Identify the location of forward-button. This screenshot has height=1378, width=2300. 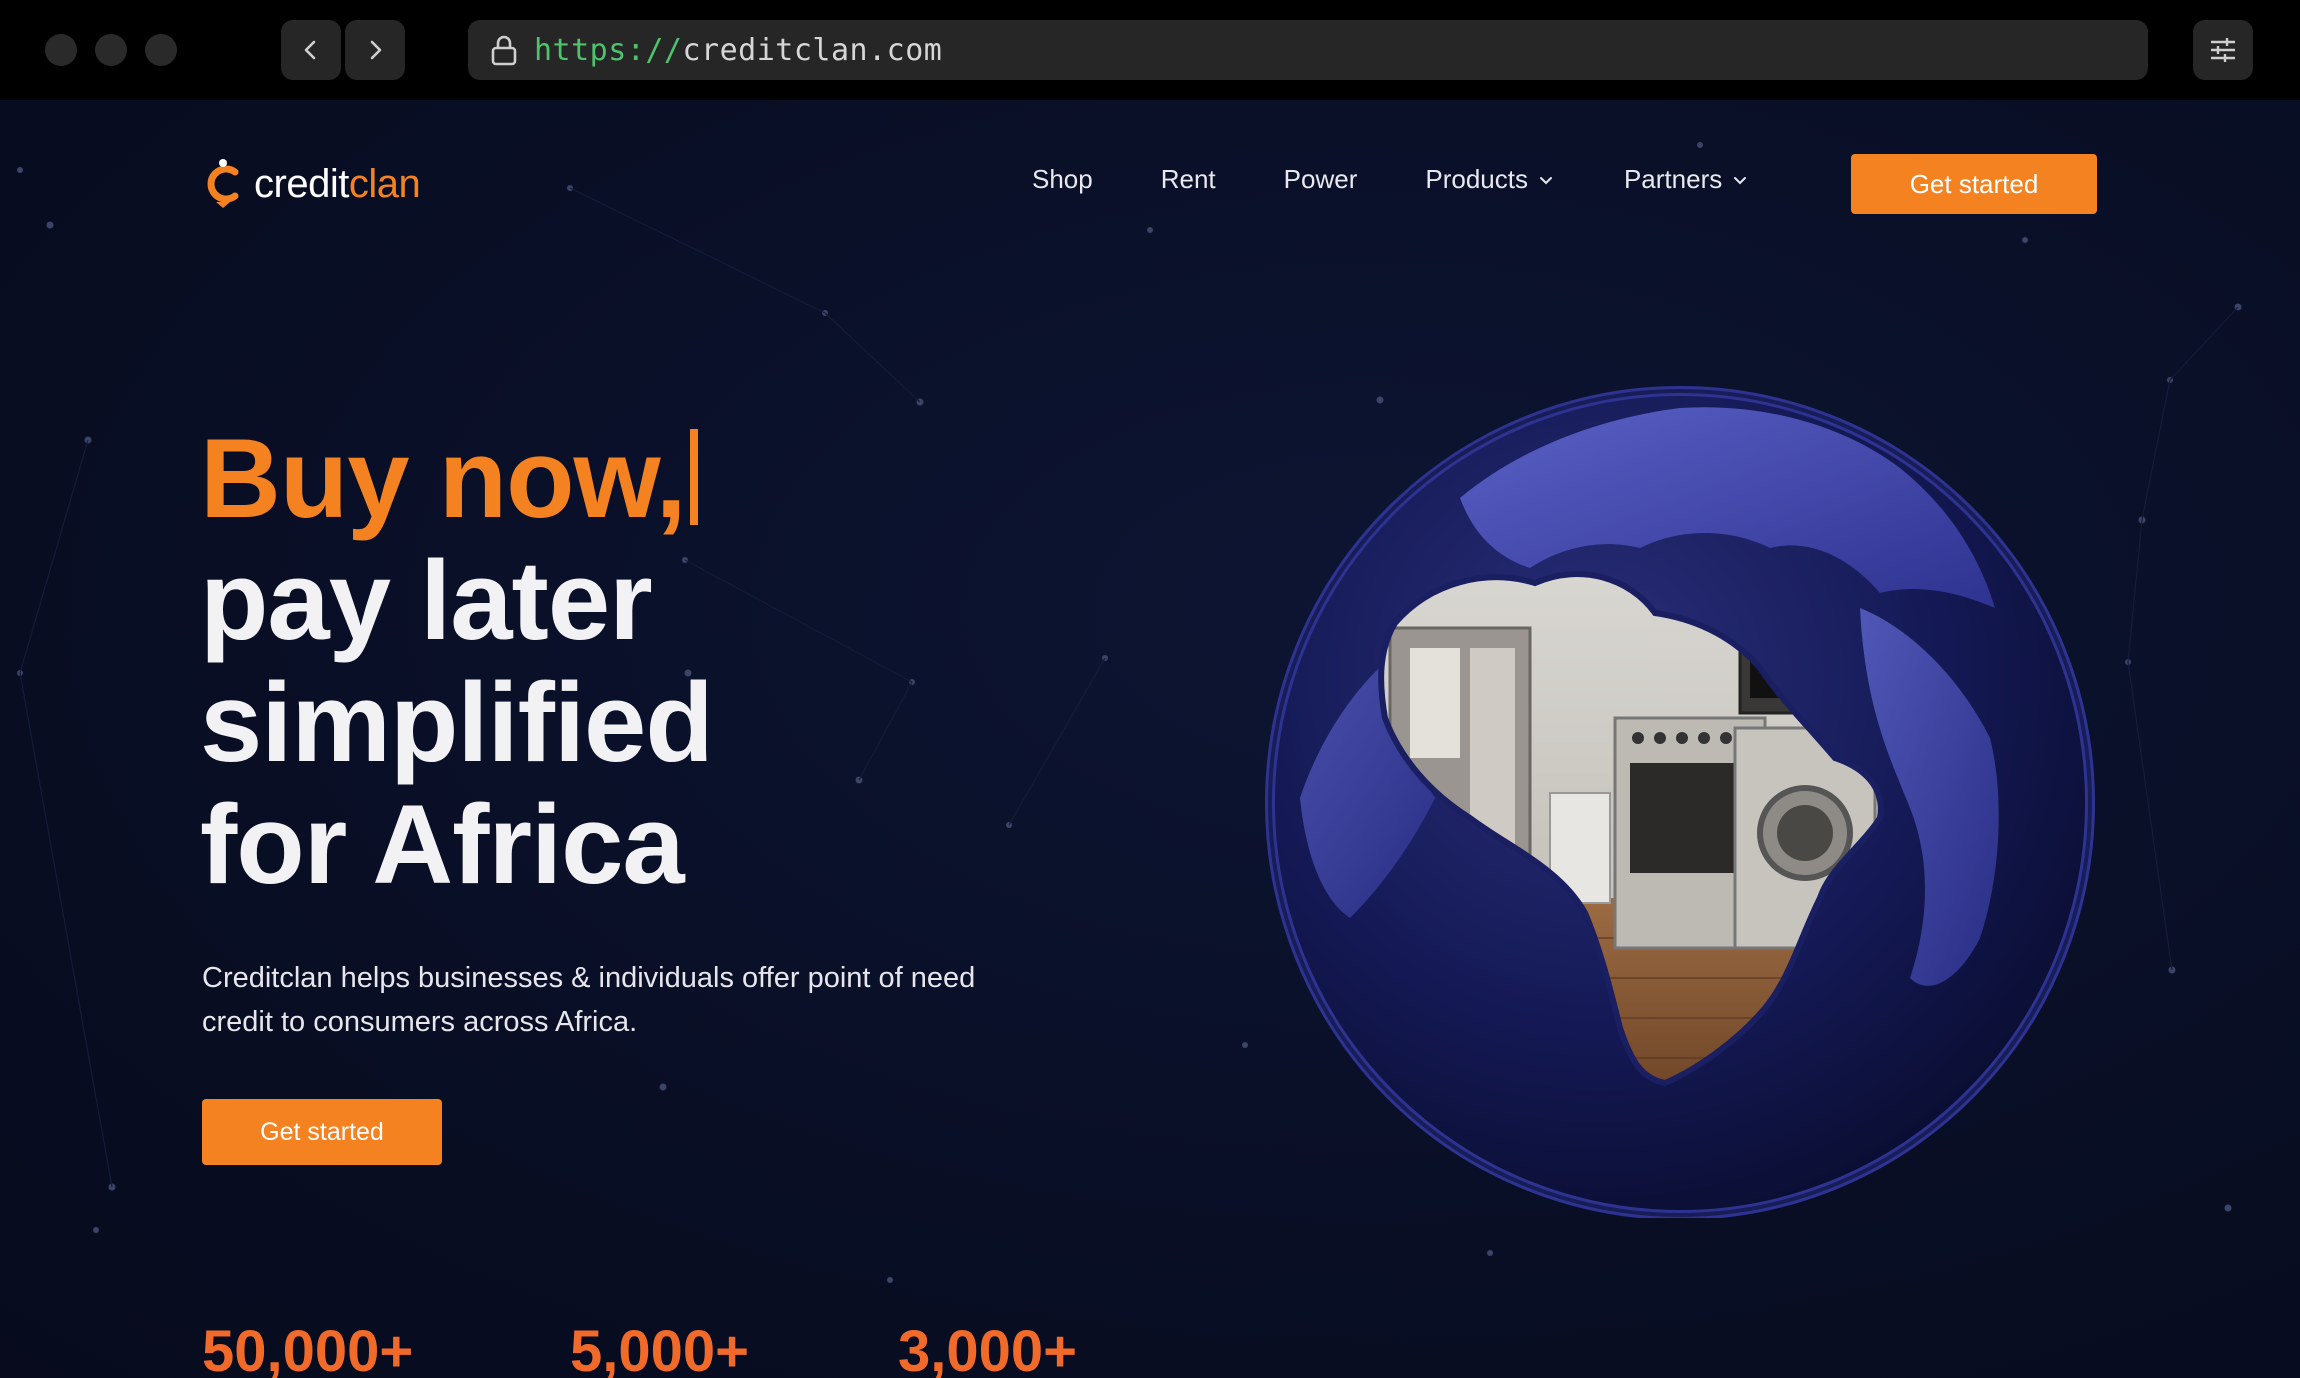
(375, 50).